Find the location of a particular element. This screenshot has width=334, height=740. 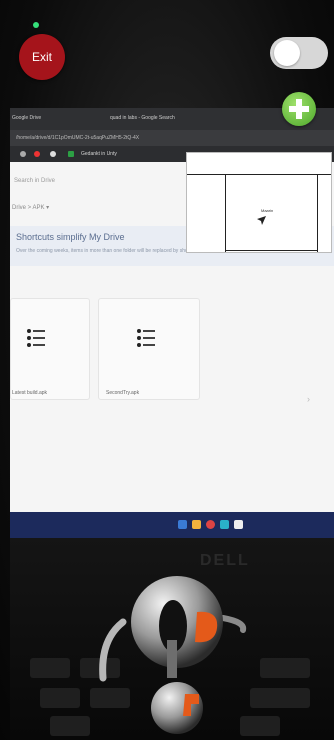

file-name: Latest build.apk is located at coordinates (30, 393).